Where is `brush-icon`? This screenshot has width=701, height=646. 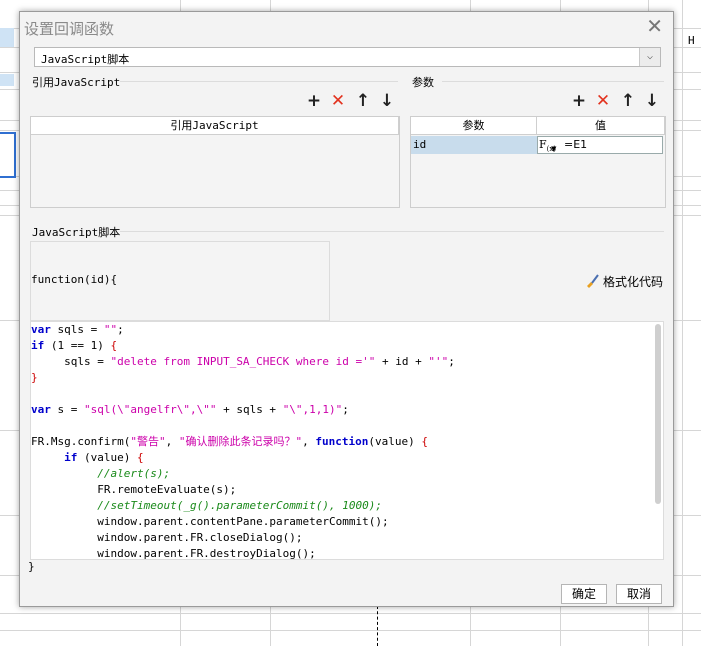 brush-icon is located at coordinates (592, 281).